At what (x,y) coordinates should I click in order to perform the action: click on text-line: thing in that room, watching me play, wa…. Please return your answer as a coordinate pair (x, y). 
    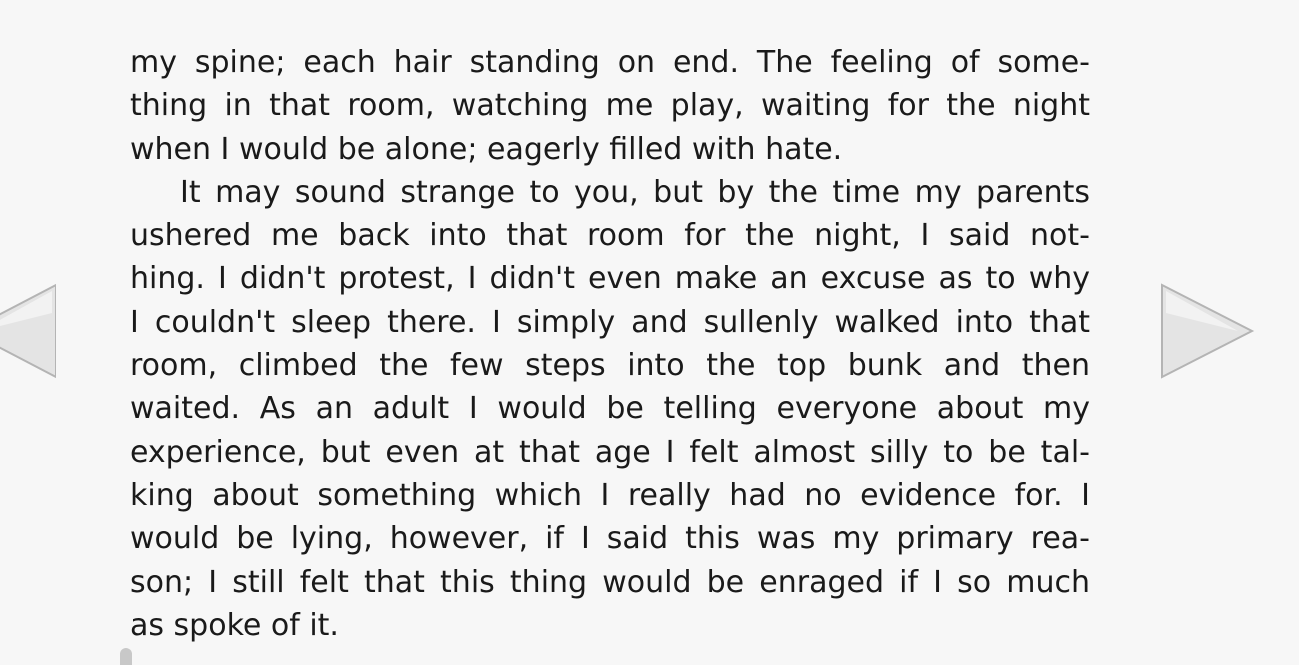
    Looking at the image, I should click on (610, 106).